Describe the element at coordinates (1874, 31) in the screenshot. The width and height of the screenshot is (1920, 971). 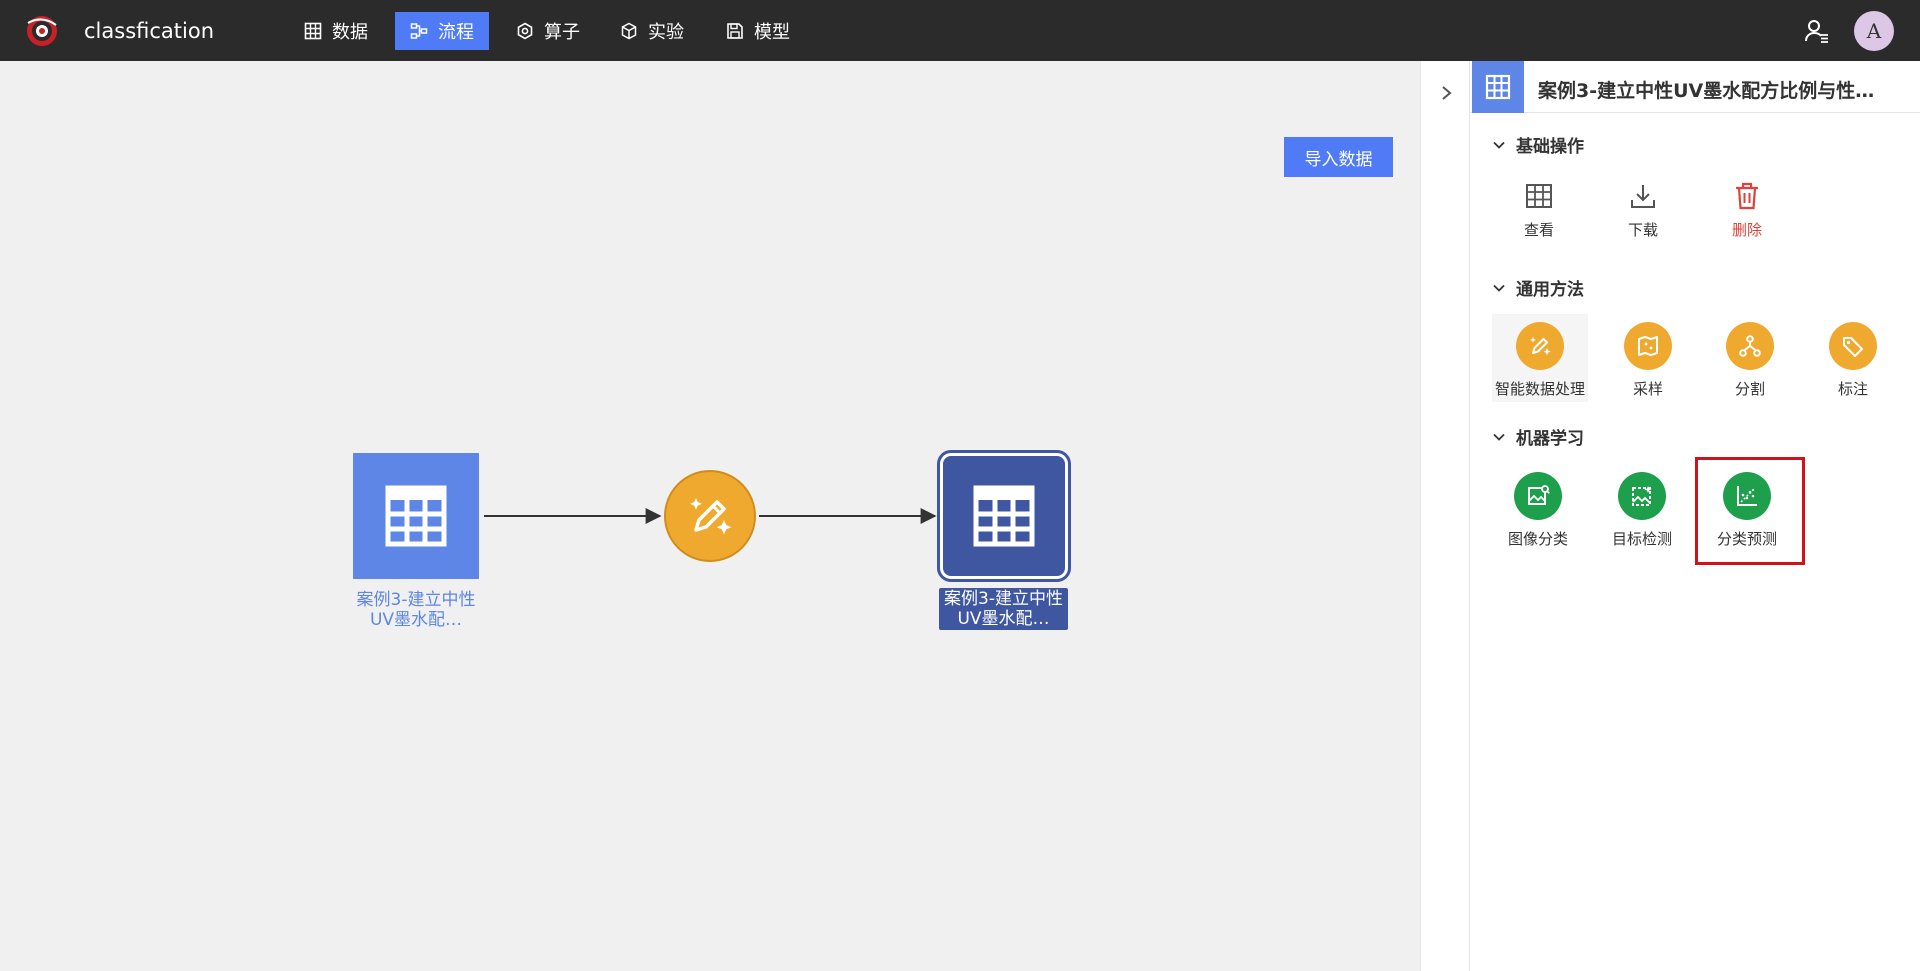
I see `avatar: A` at that location.